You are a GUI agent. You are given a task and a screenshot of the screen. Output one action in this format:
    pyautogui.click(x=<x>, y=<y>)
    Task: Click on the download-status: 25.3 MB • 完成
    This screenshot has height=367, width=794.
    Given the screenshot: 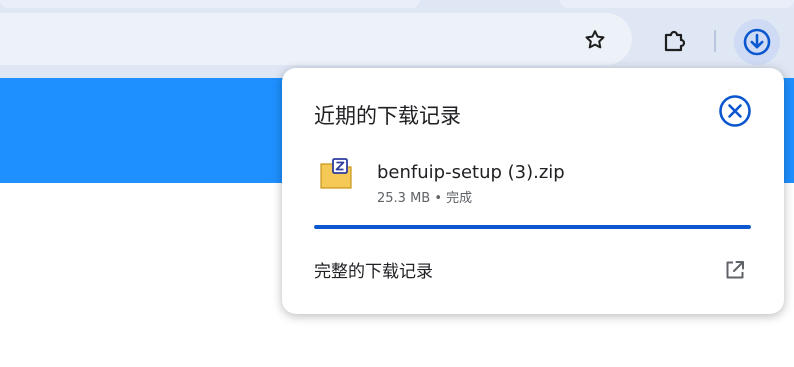 What is the action you would take?
    pyautogui.click(x=425, y=198)
    